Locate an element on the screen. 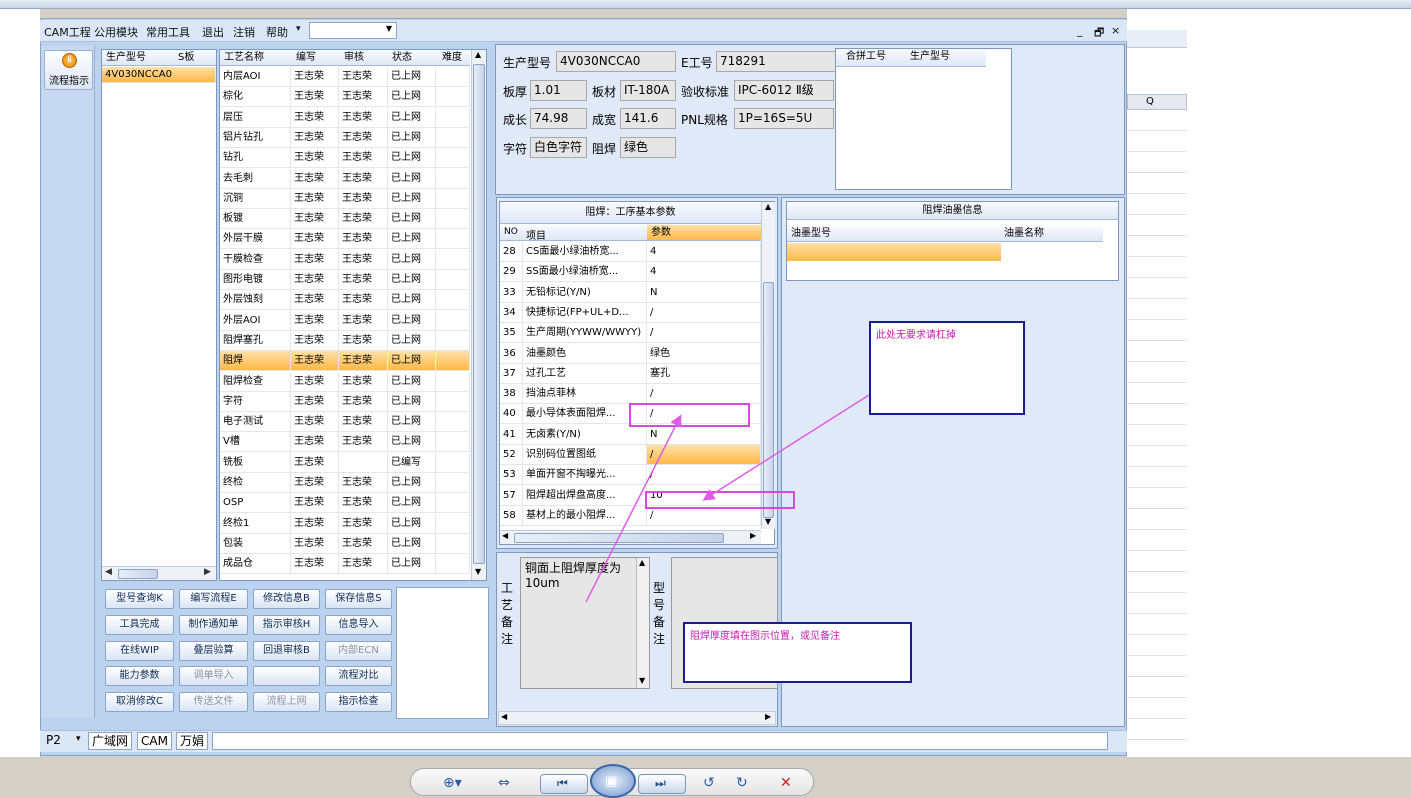 The width and height of the screenshot is (1411, 798). action-button is located at coordinates (286, 676).